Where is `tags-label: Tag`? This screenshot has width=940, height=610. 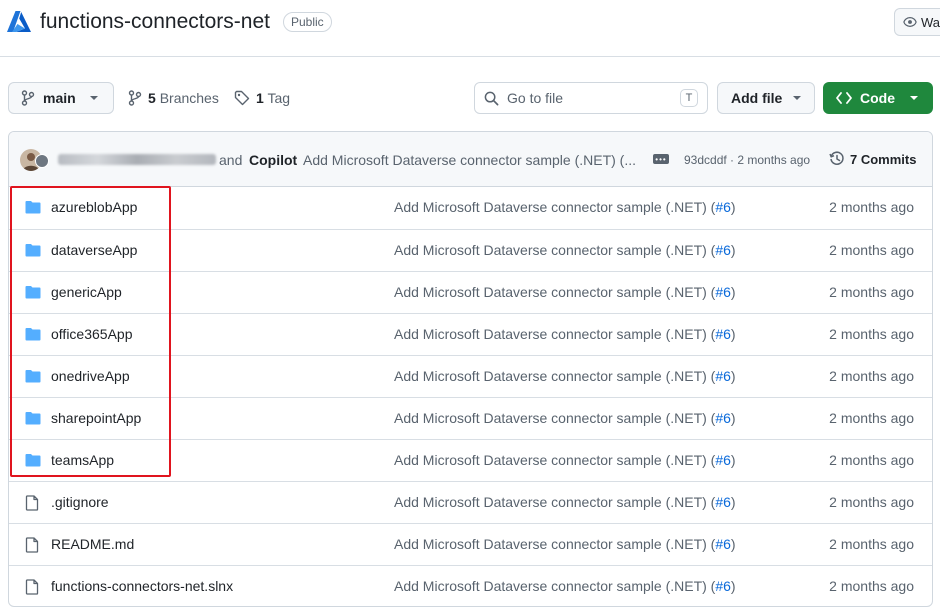
tags-label: Tag is located at coordinates (279, 98).